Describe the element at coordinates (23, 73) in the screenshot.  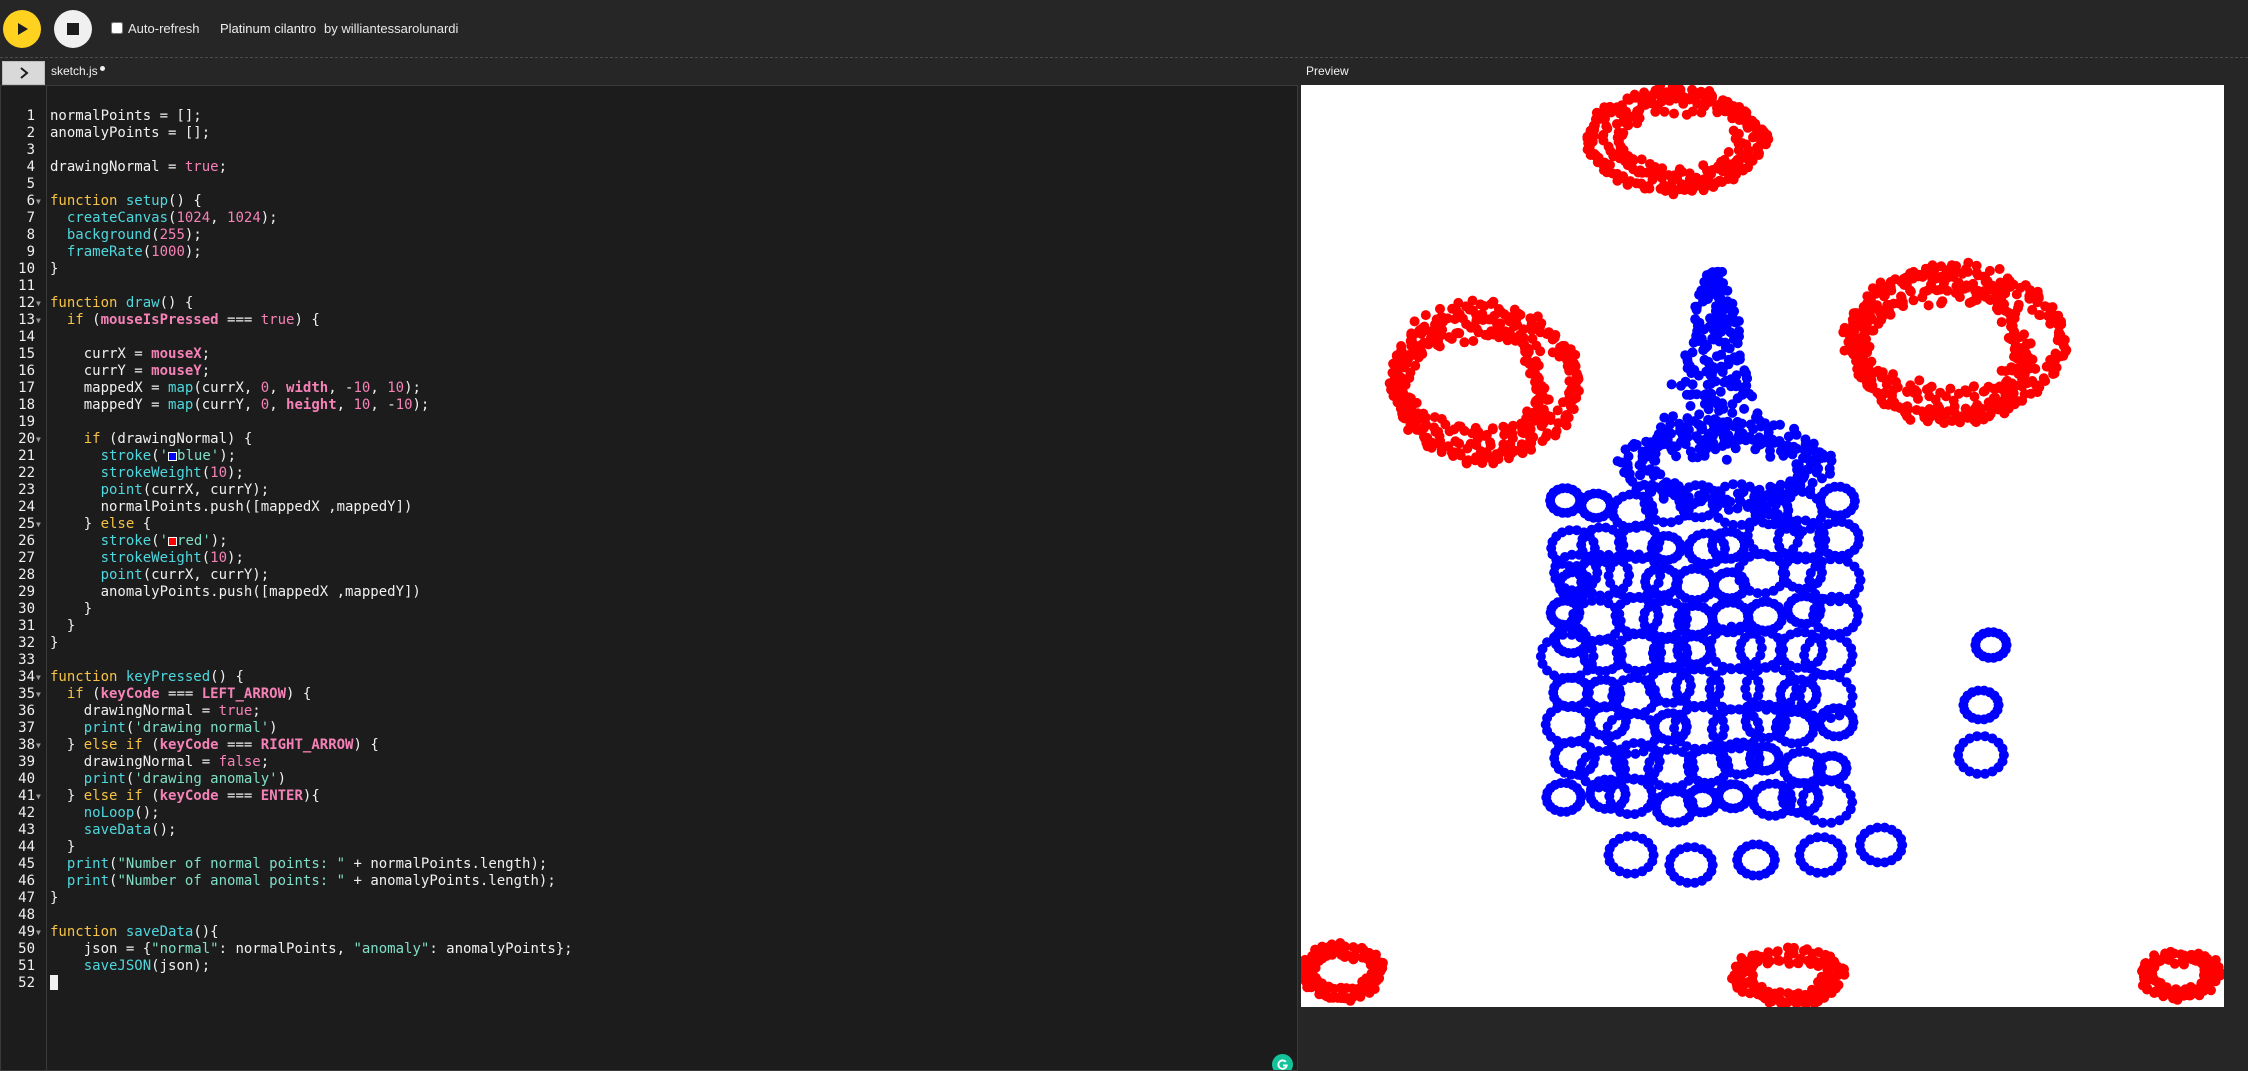
I see `sidebar-toggle-button` at that location.